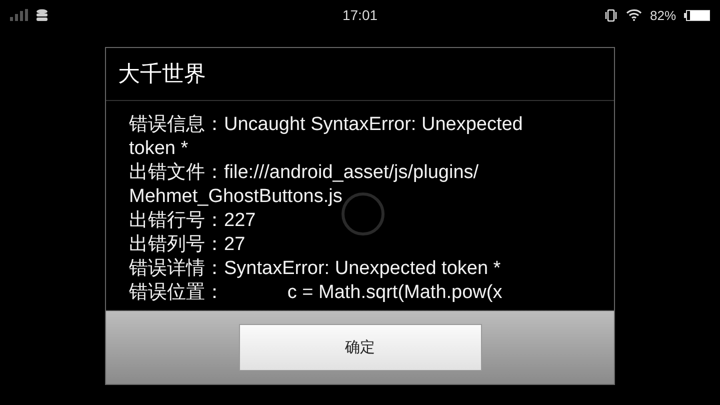 The image size is (720, 405). Describe the element at coordinates (193, 221) in the screenshot. I see `error-detail-line: 出错行号：227` at that location.